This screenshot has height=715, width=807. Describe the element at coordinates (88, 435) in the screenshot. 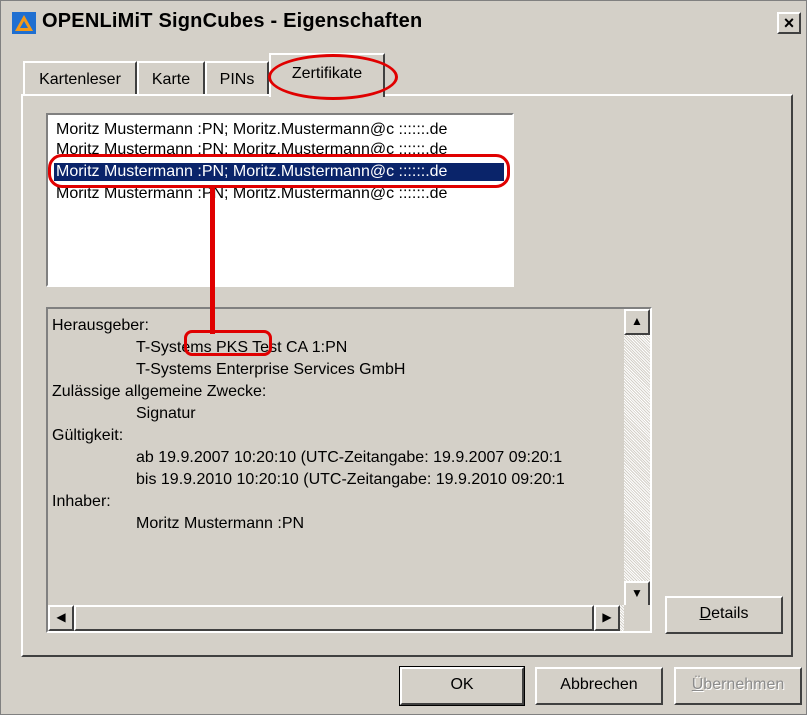

I see `details-label-validity: Gültigkeit:` at that location.